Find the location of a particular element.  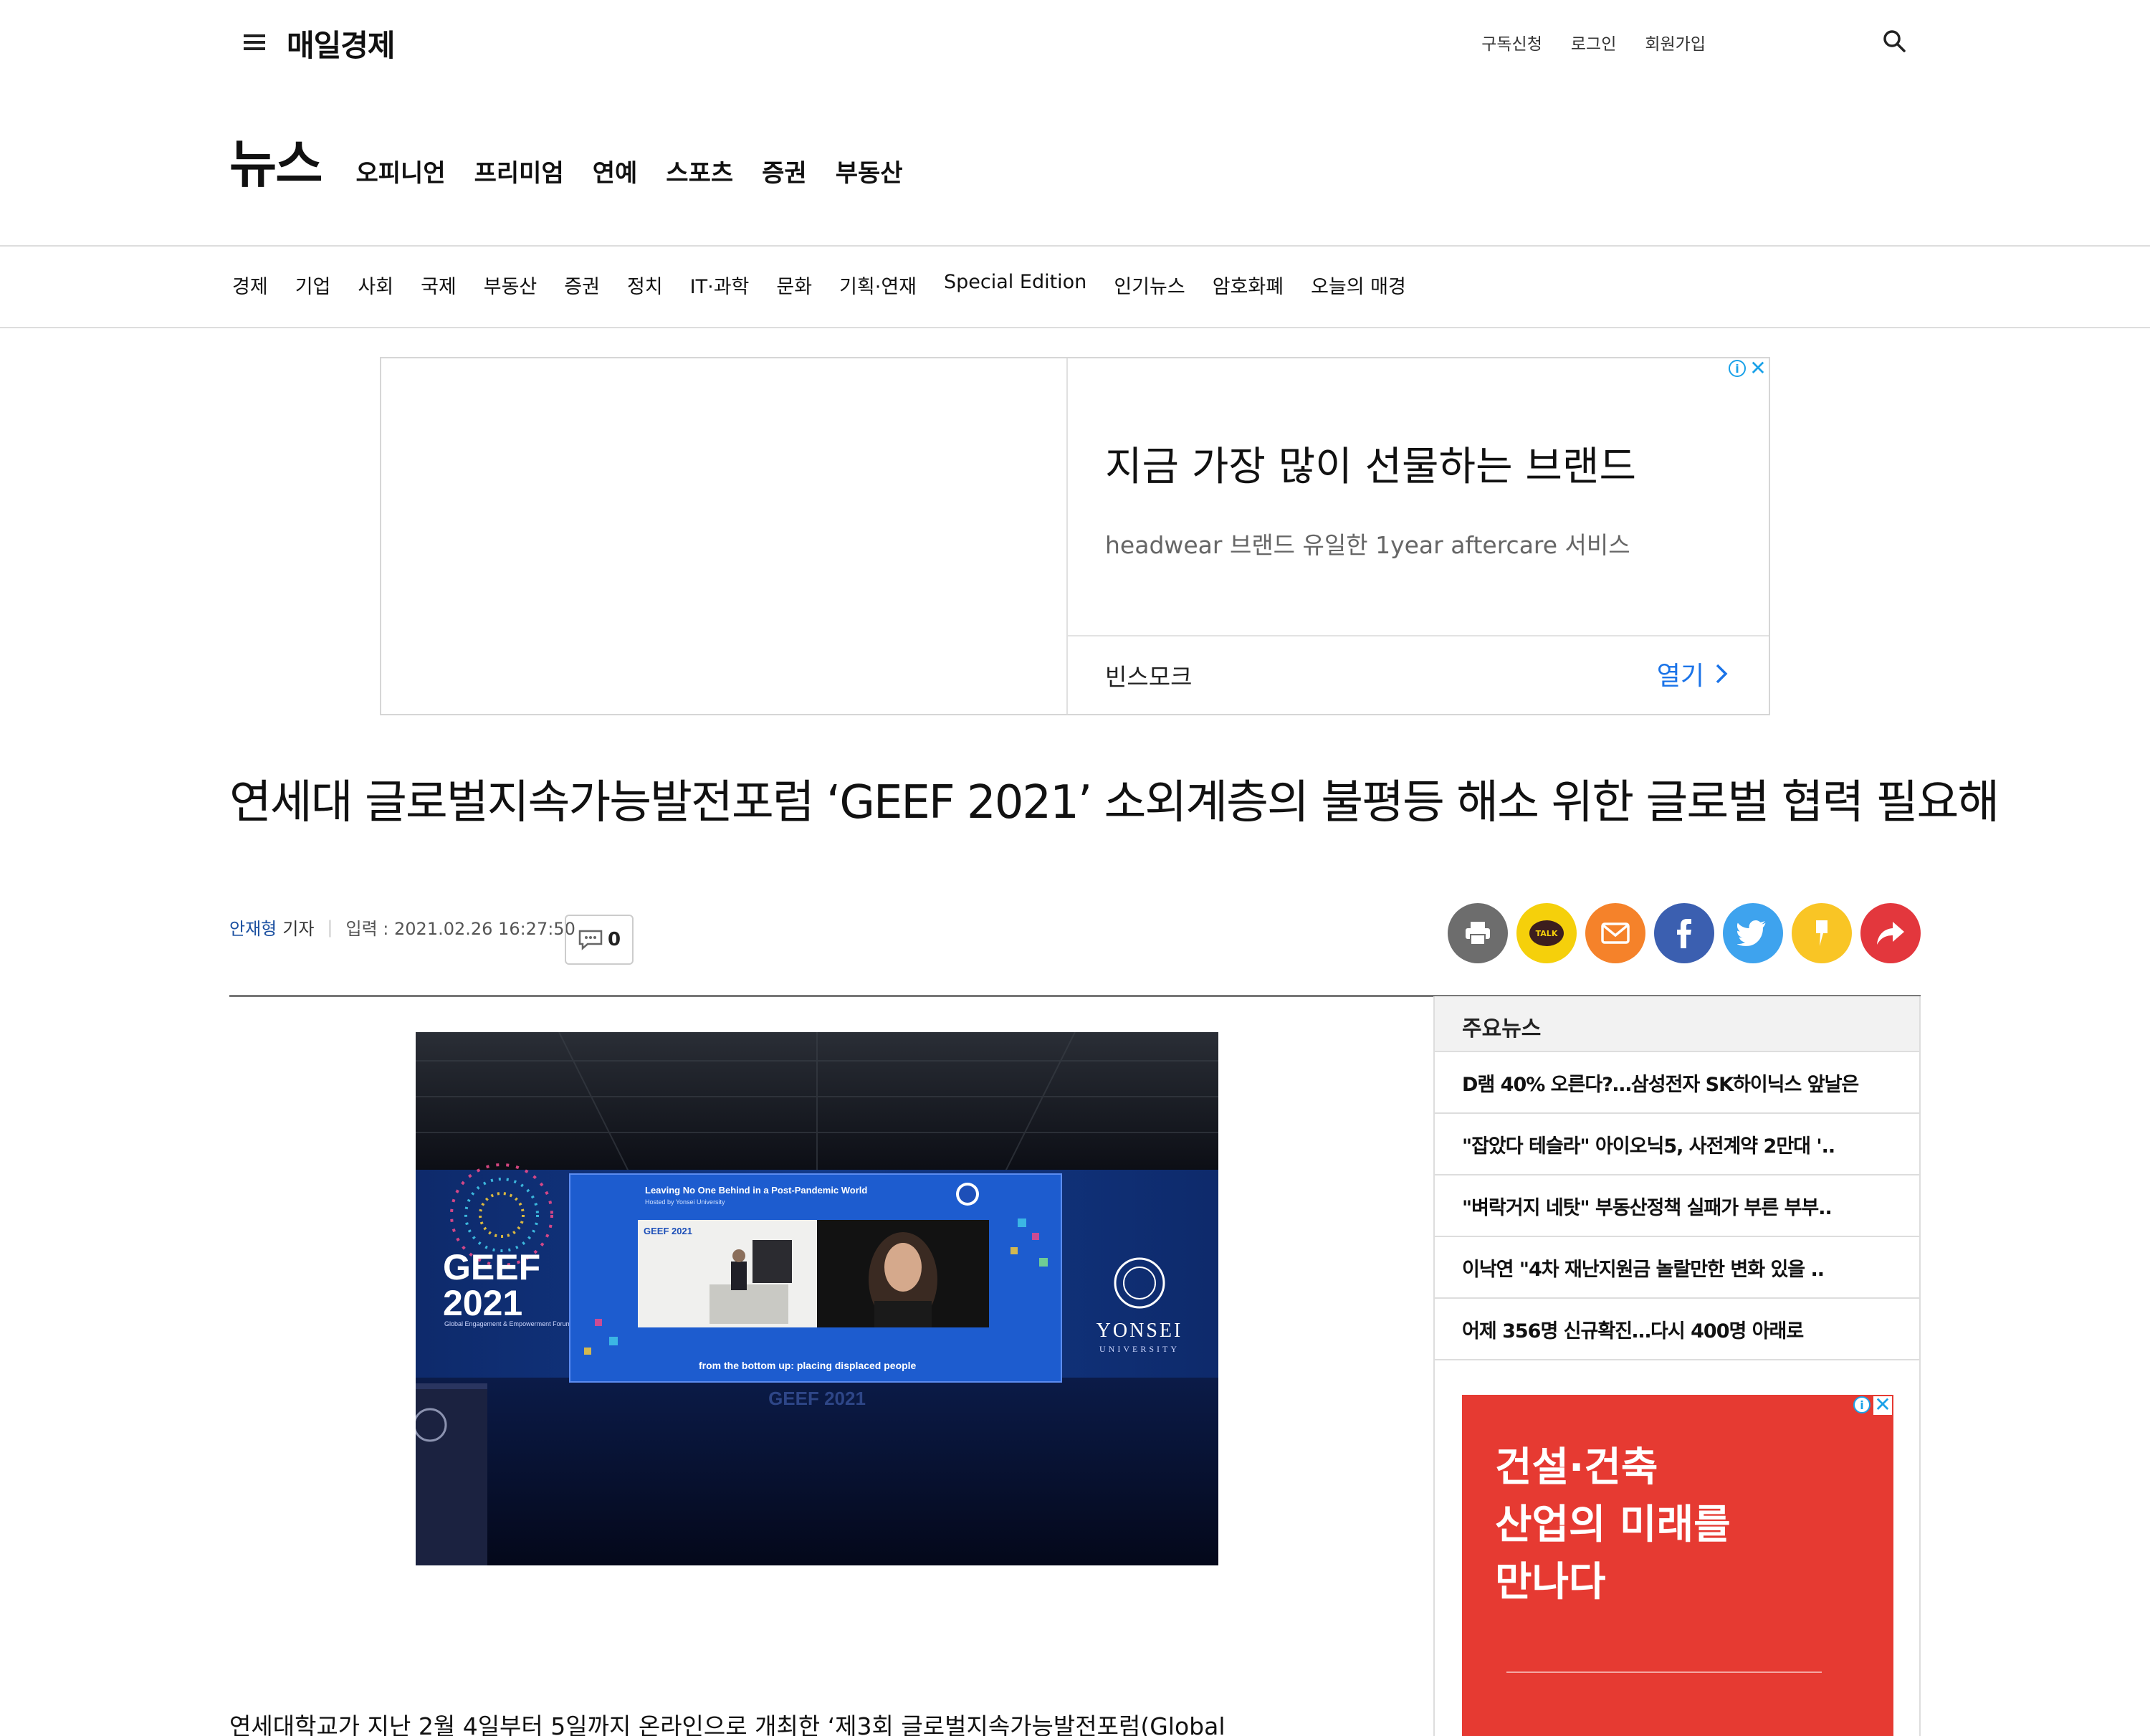

sidebar-adchoices: i ✕ is located at coordinates (1873, 1405).